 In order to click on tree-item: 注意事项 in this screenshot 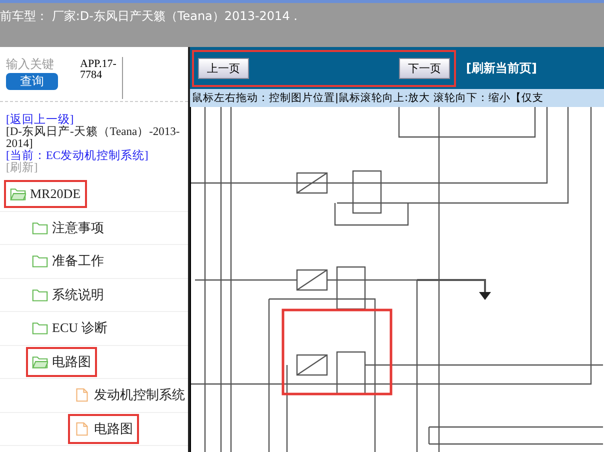, I will do `click(68, 227)`.